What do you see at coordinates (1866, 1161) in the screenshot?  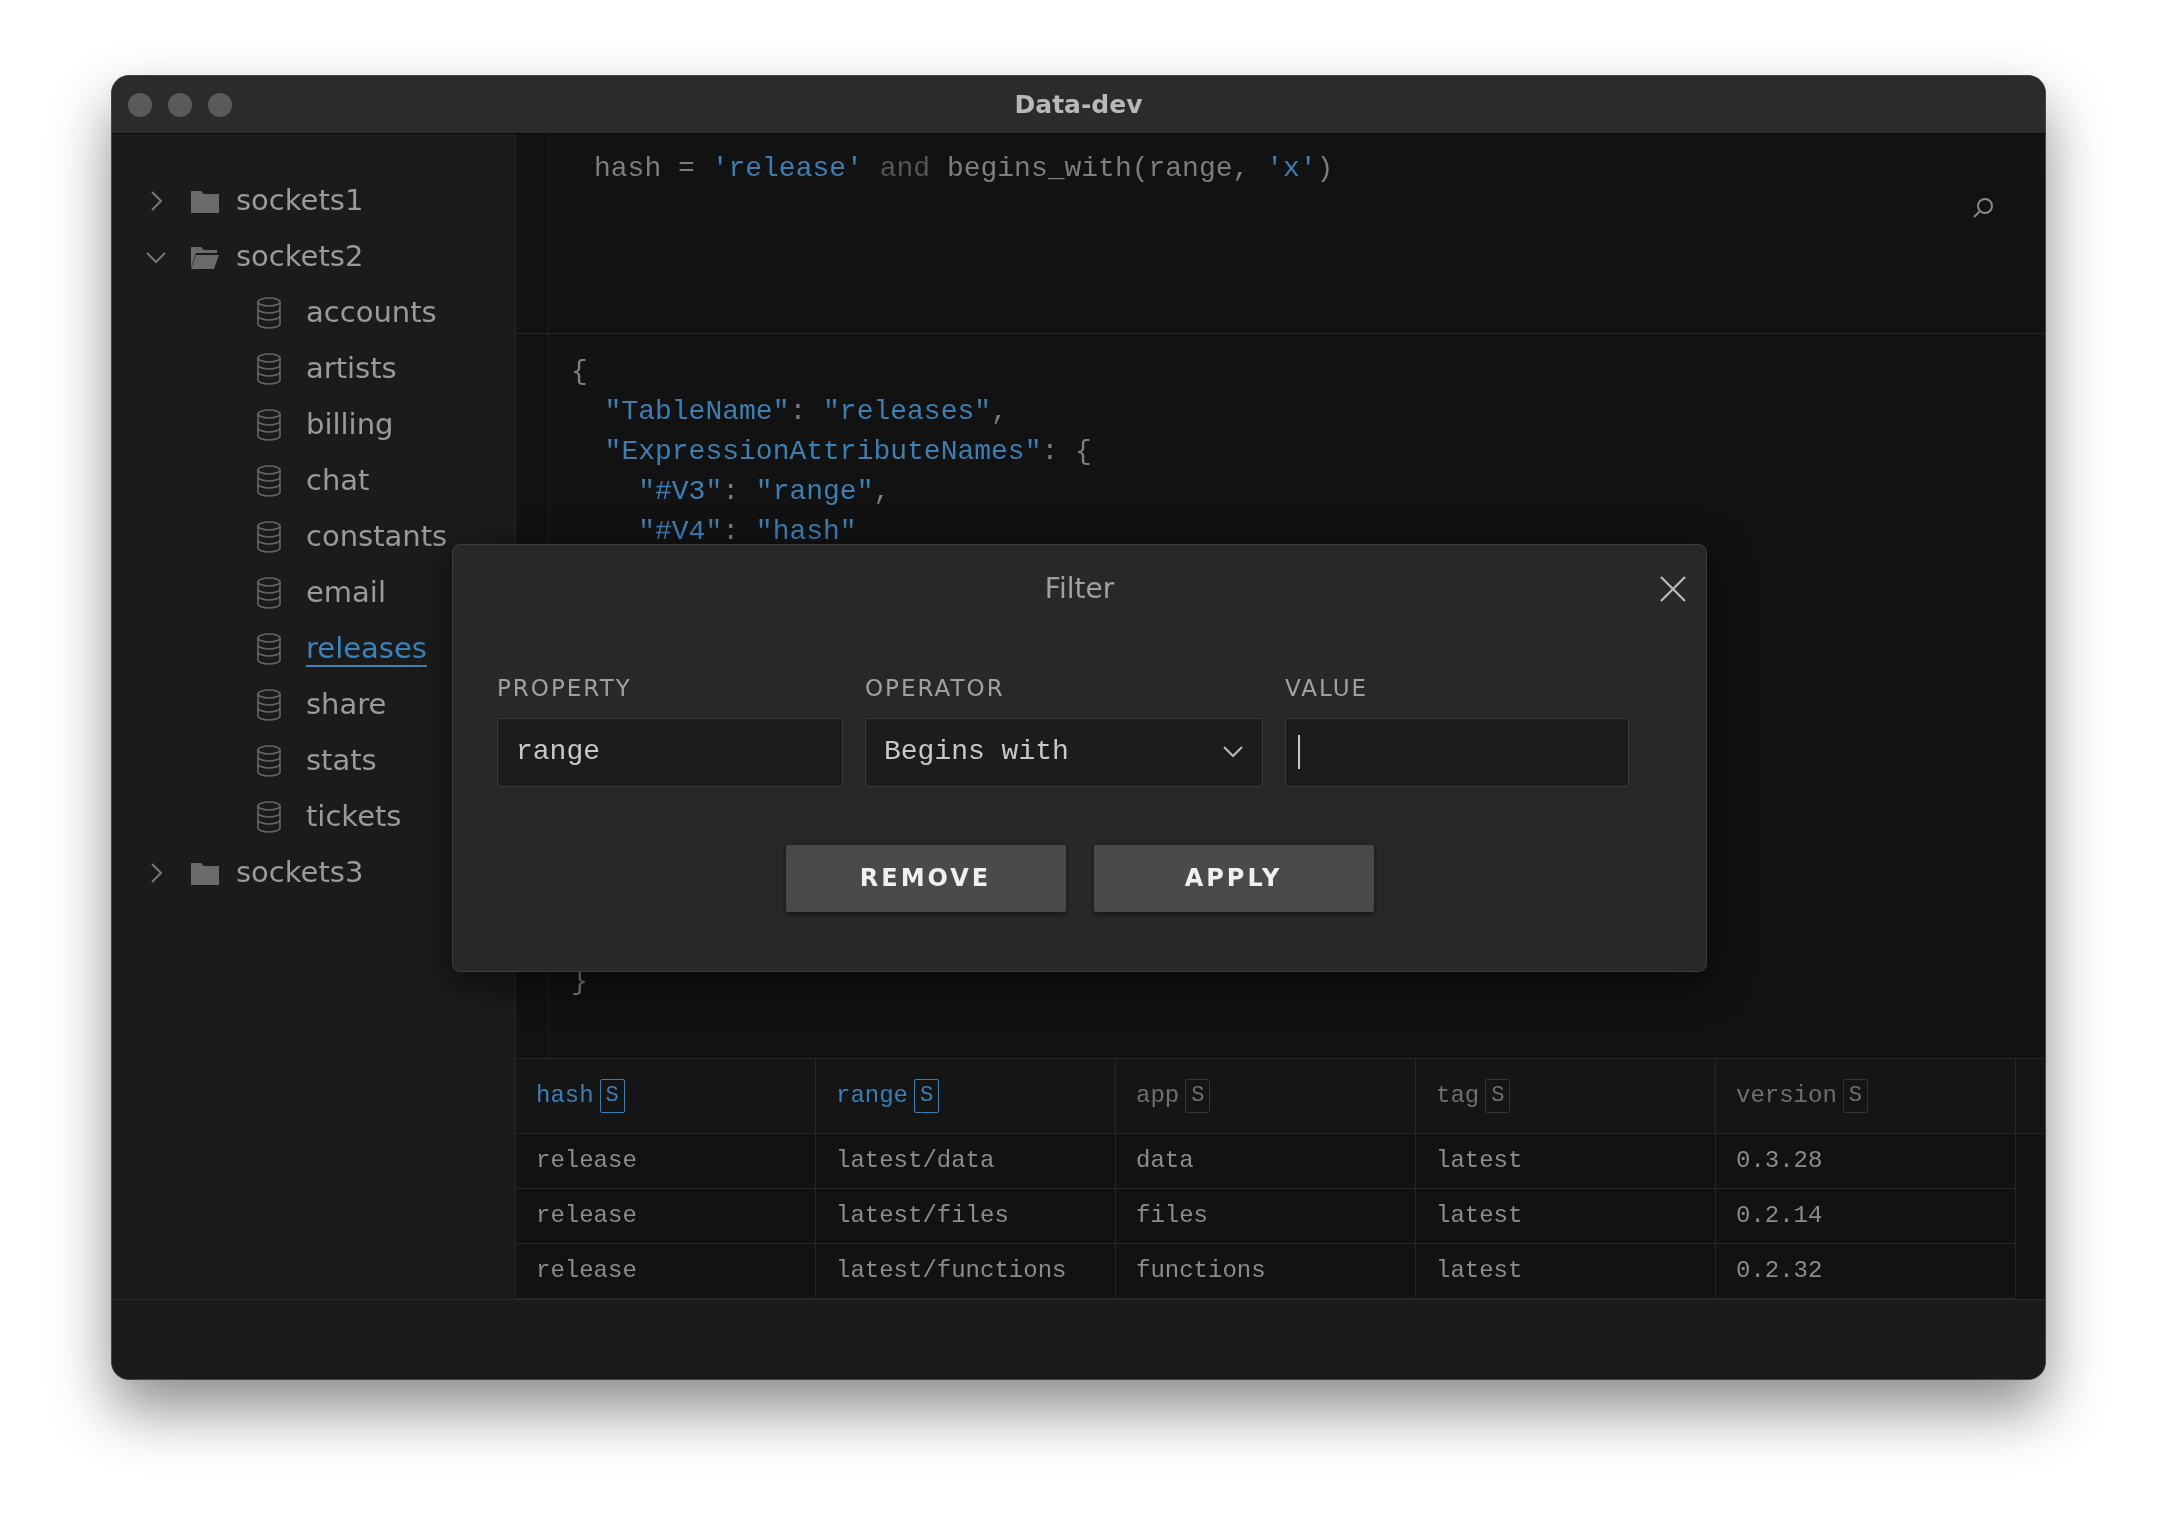 I see `table-cell: 0.3.28` at bounding box center [1866, 1161].